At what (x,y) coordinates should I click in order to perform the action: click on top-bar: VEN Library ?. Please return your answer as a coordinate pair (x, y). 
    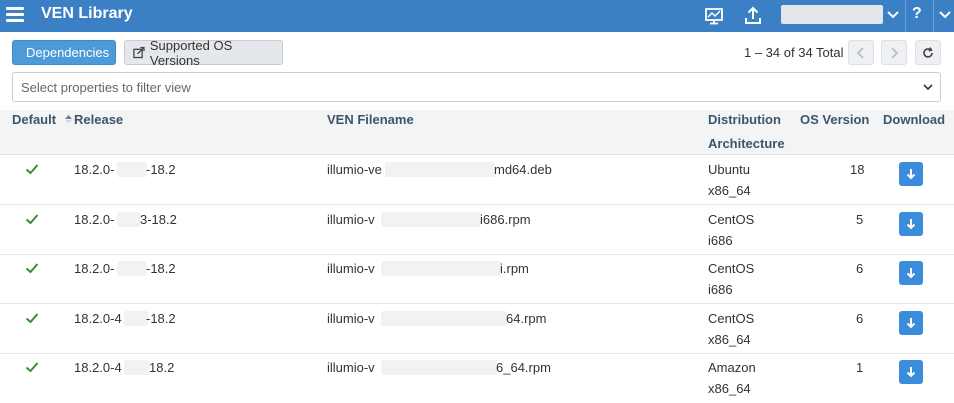
    Looking at the image, I should click on (477, 16).